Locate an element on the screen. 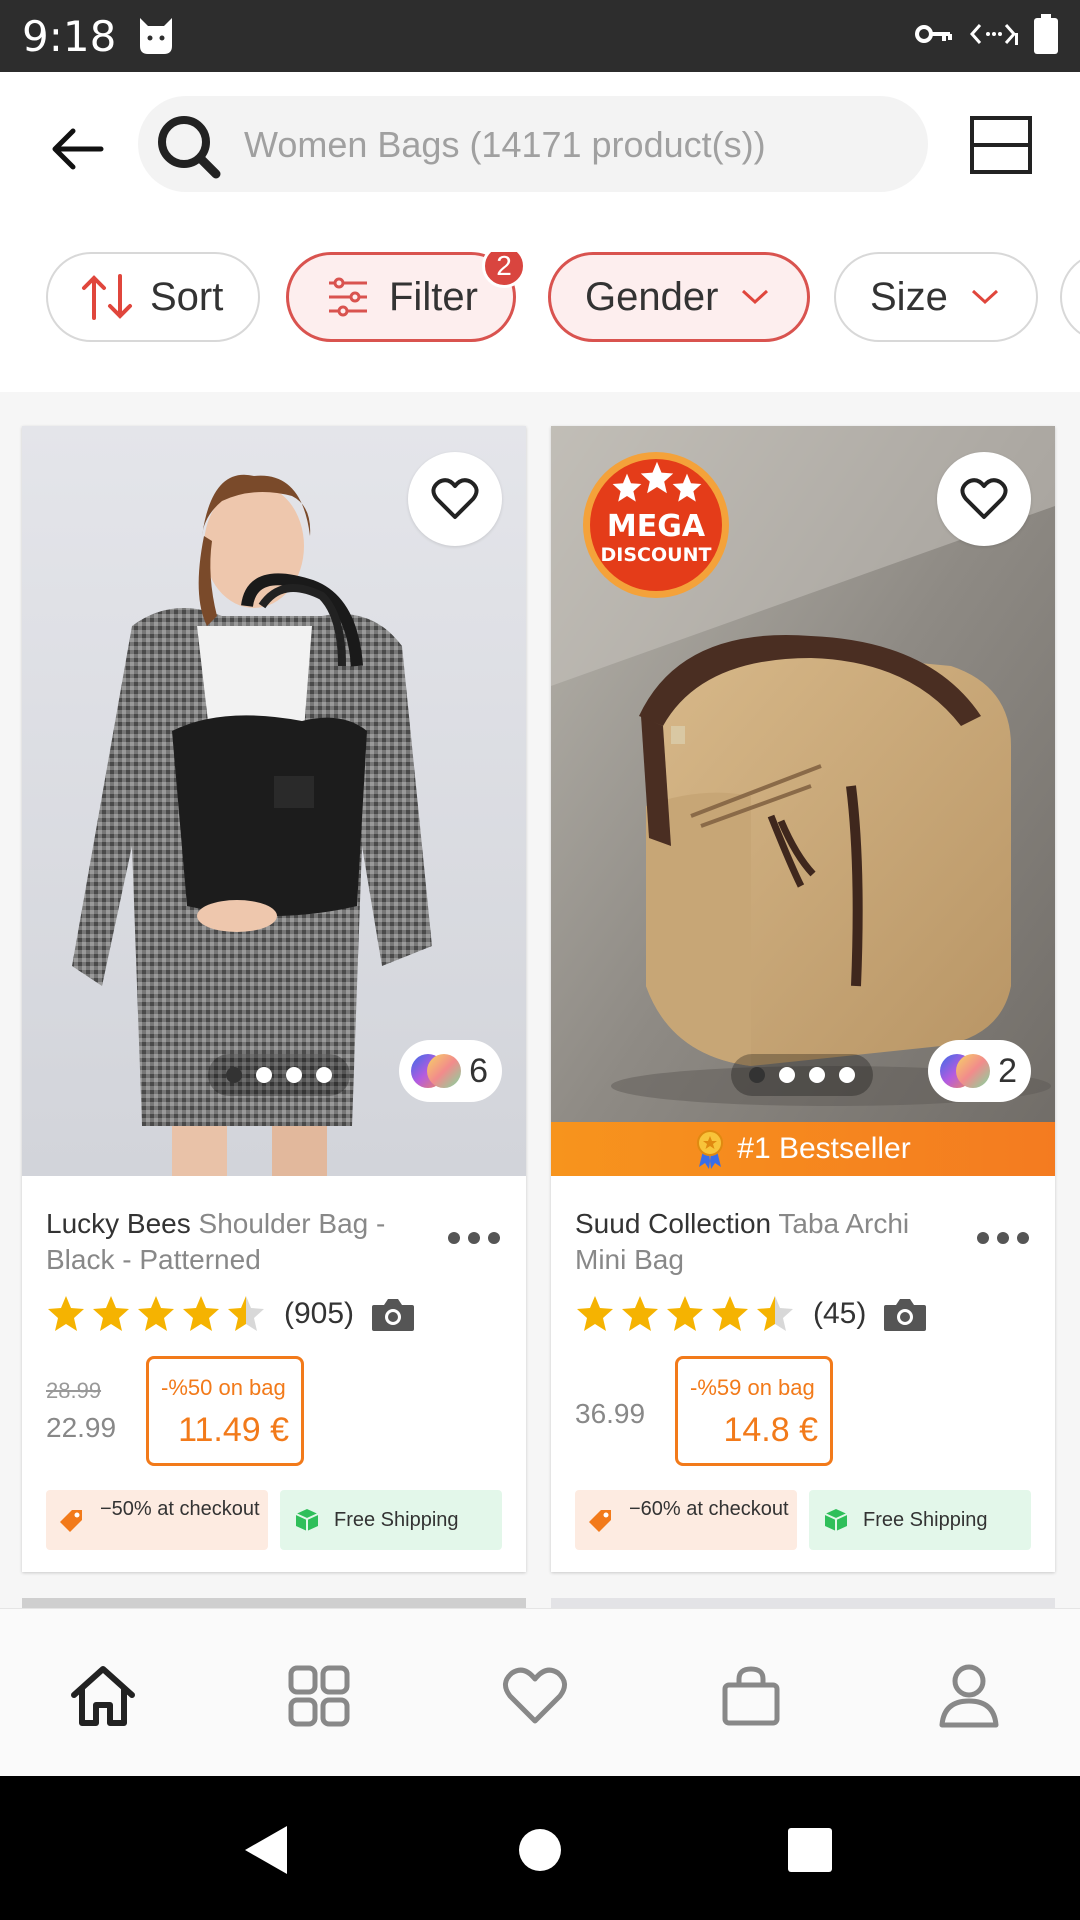 The width and height of the screenshot is (1080, 1920). product-title: Suud Collection Taba Archi Mini Bag is located at coordinates (765, 1242).